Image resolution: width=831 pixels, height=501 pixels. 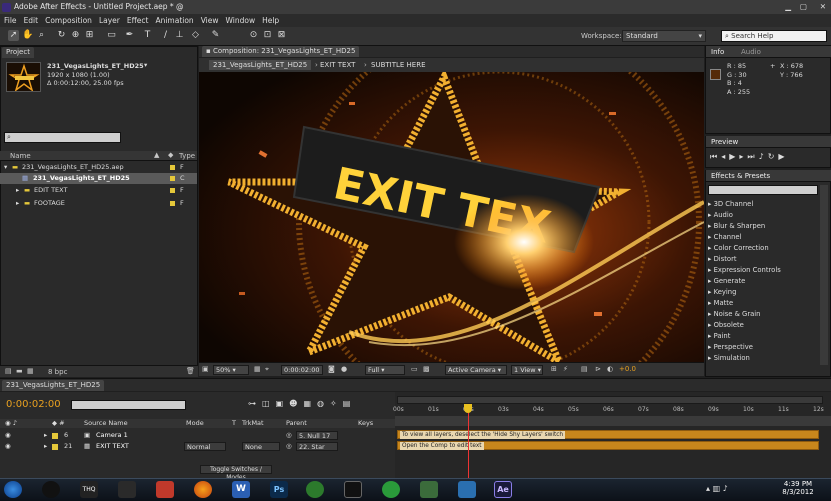 I want to click on list-item: ▸ ▬ EDIT TEXT F, so click(x=98, y=190).